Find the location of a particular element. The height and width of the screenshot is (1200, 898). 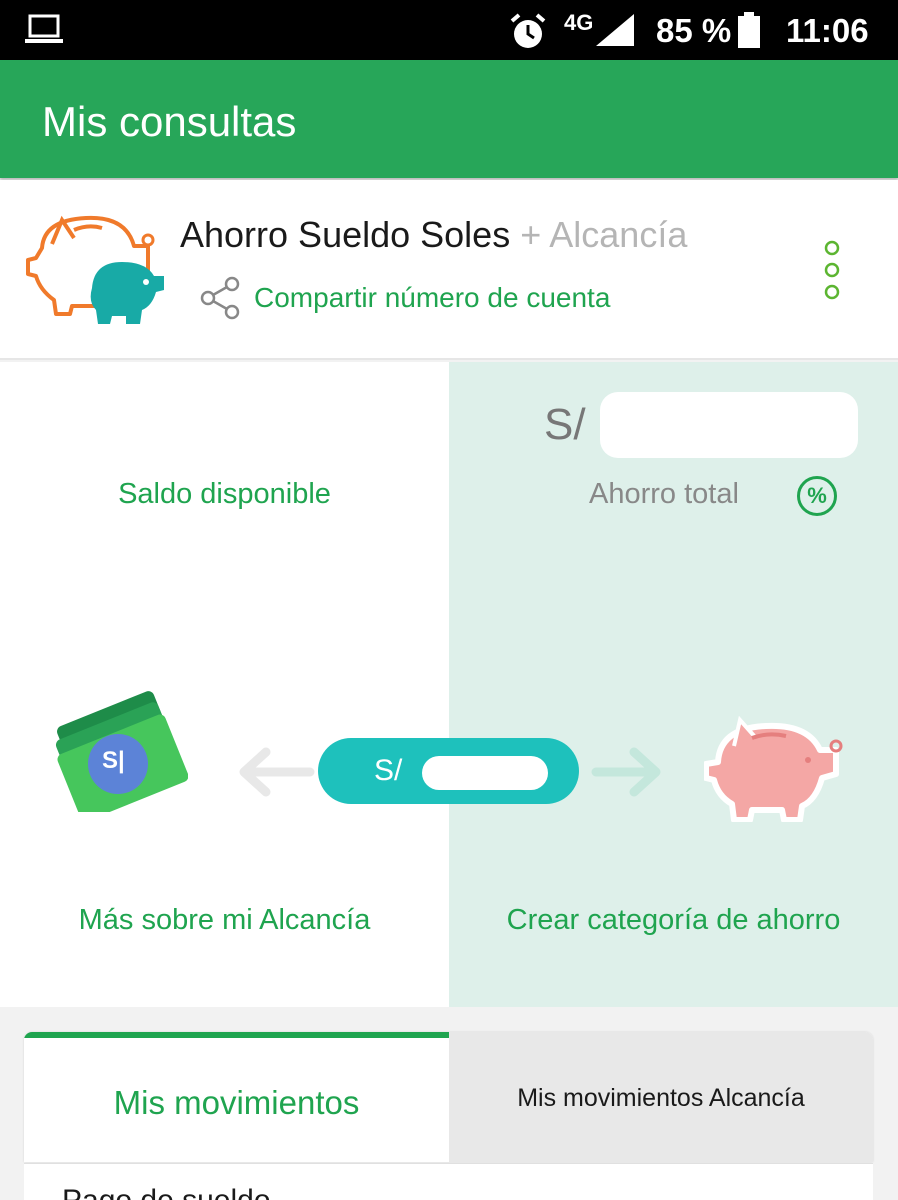

create-savings-category-link: Crear categoría de ahorro is located at coordinates (673, 920).